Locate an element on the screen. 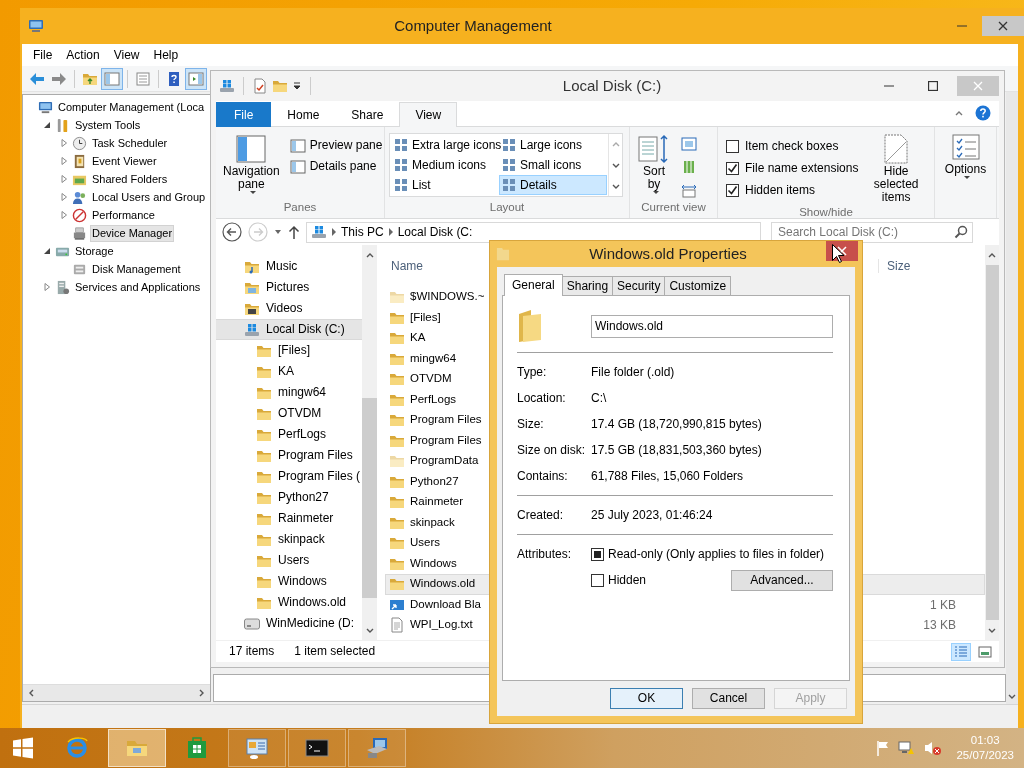 The image size is (1024, 768). item-count: 17 items is located at coordinates (252, 651).